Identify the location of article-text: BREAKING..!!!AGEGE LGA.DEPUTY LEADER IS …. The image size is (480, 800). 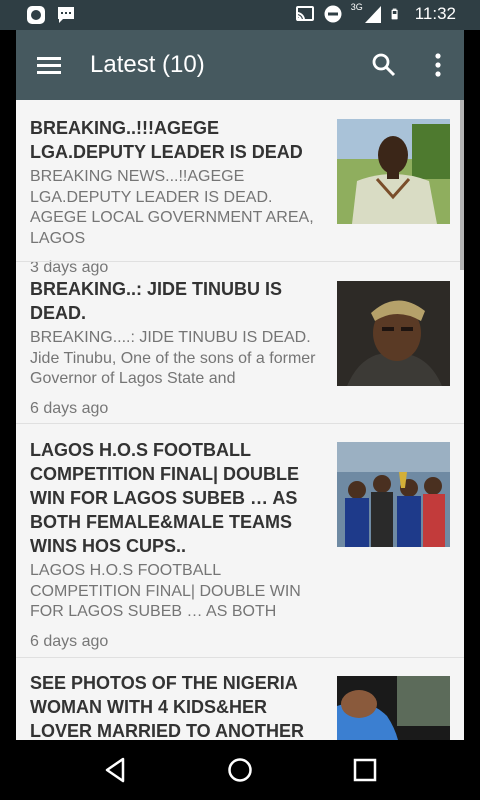
(178, 197).